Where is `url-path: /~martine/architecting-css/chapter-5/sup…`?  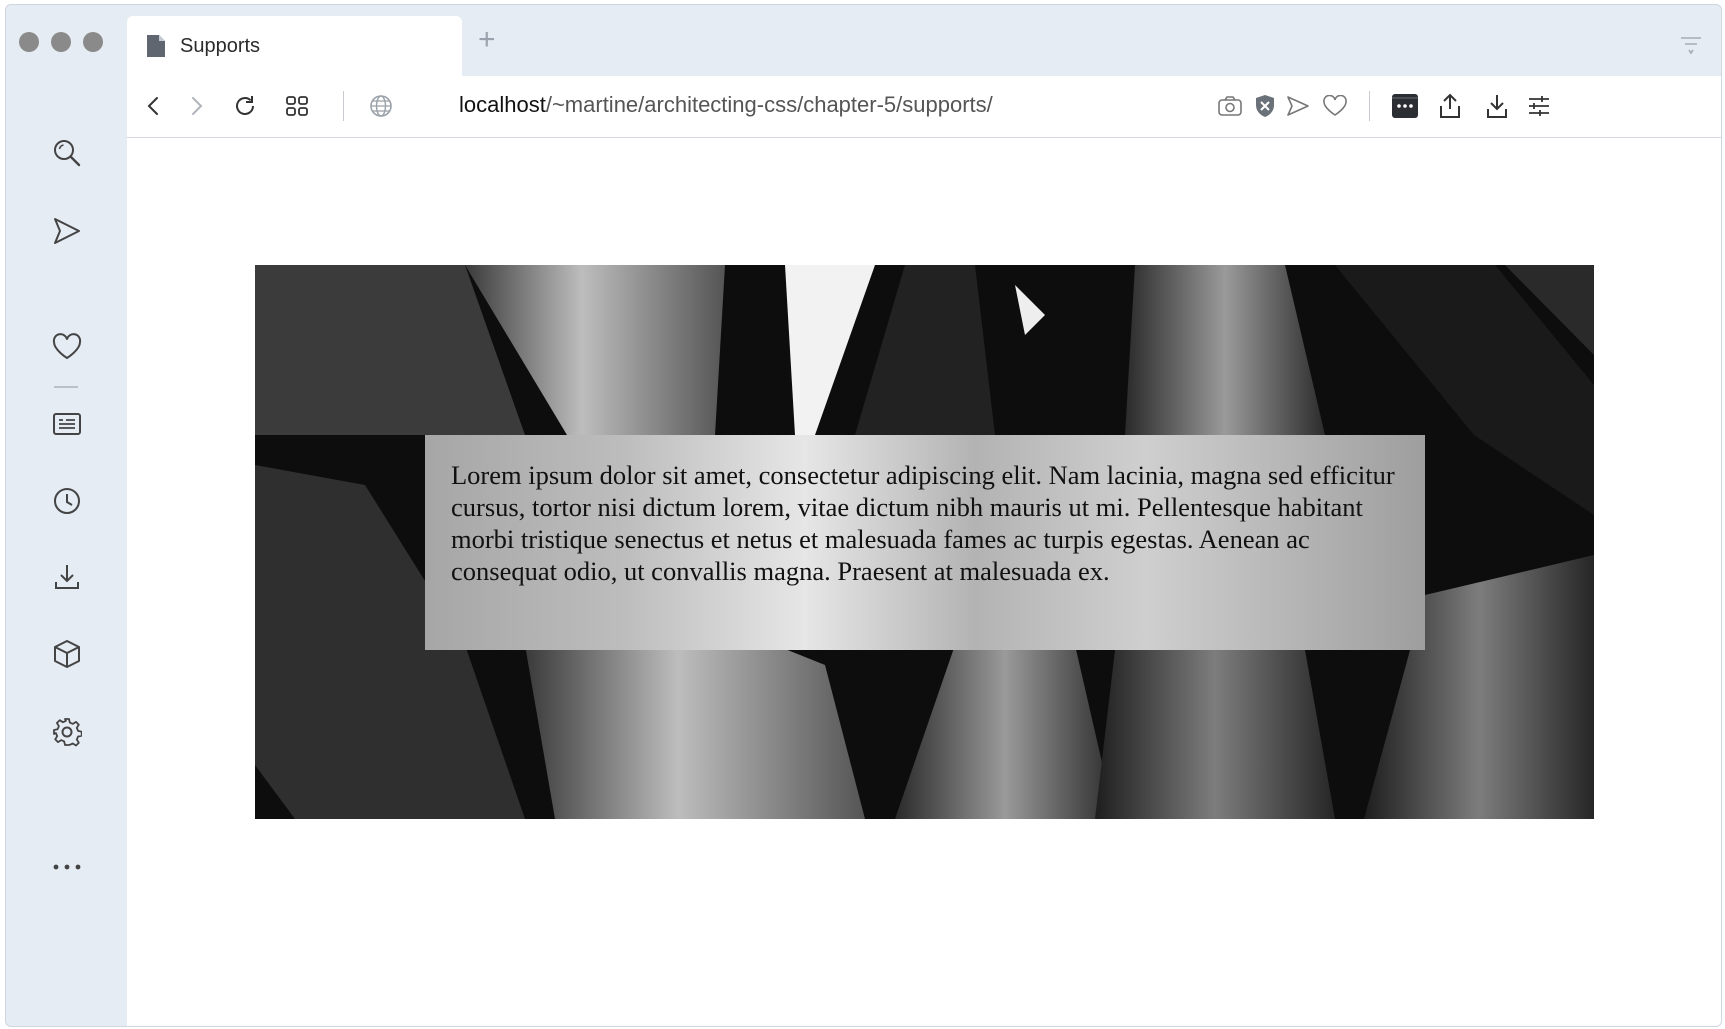 url-path: /~martine/architecting-css/chapter-5/sup… is located at coordinates (769, 104).